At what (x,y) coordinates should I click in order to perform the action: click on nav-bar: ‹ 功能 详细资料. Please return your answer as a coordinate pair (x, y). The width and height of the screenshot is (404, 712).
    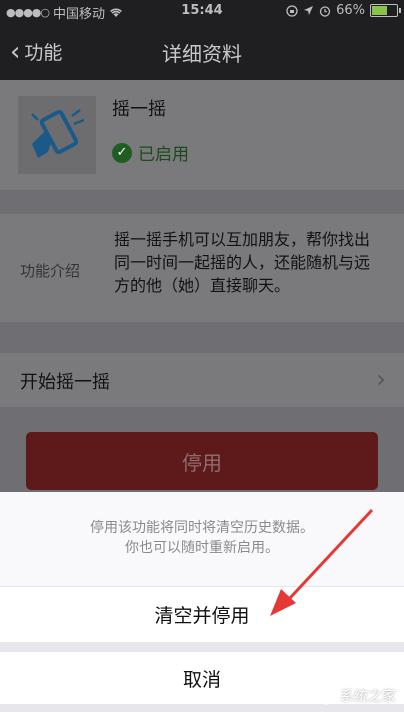
    Looking at the image, I should click on (202, 51).